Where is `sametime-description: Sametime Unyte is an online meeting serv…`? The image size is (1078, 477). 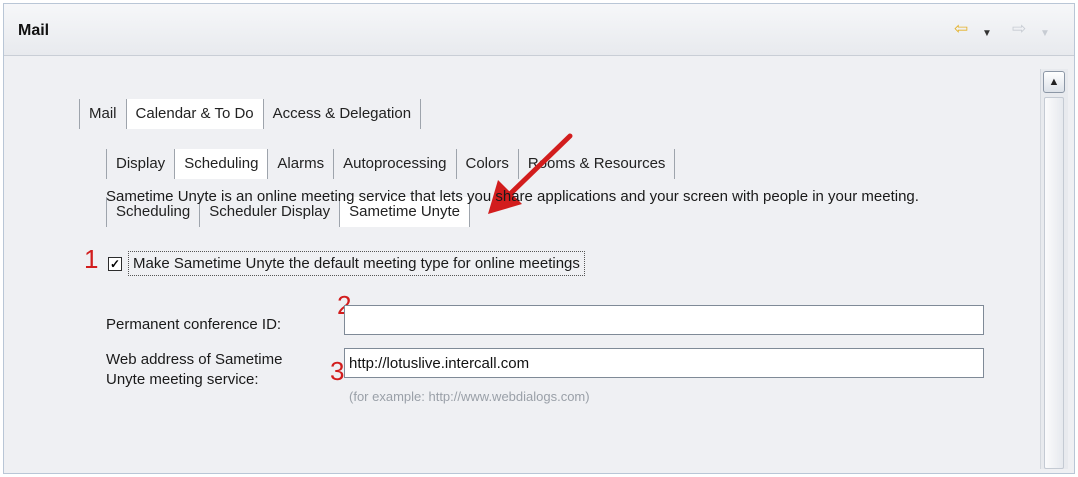 sametime-description: Sametime Unyte is an online meeting serv… is located at coordinates (512, 196).